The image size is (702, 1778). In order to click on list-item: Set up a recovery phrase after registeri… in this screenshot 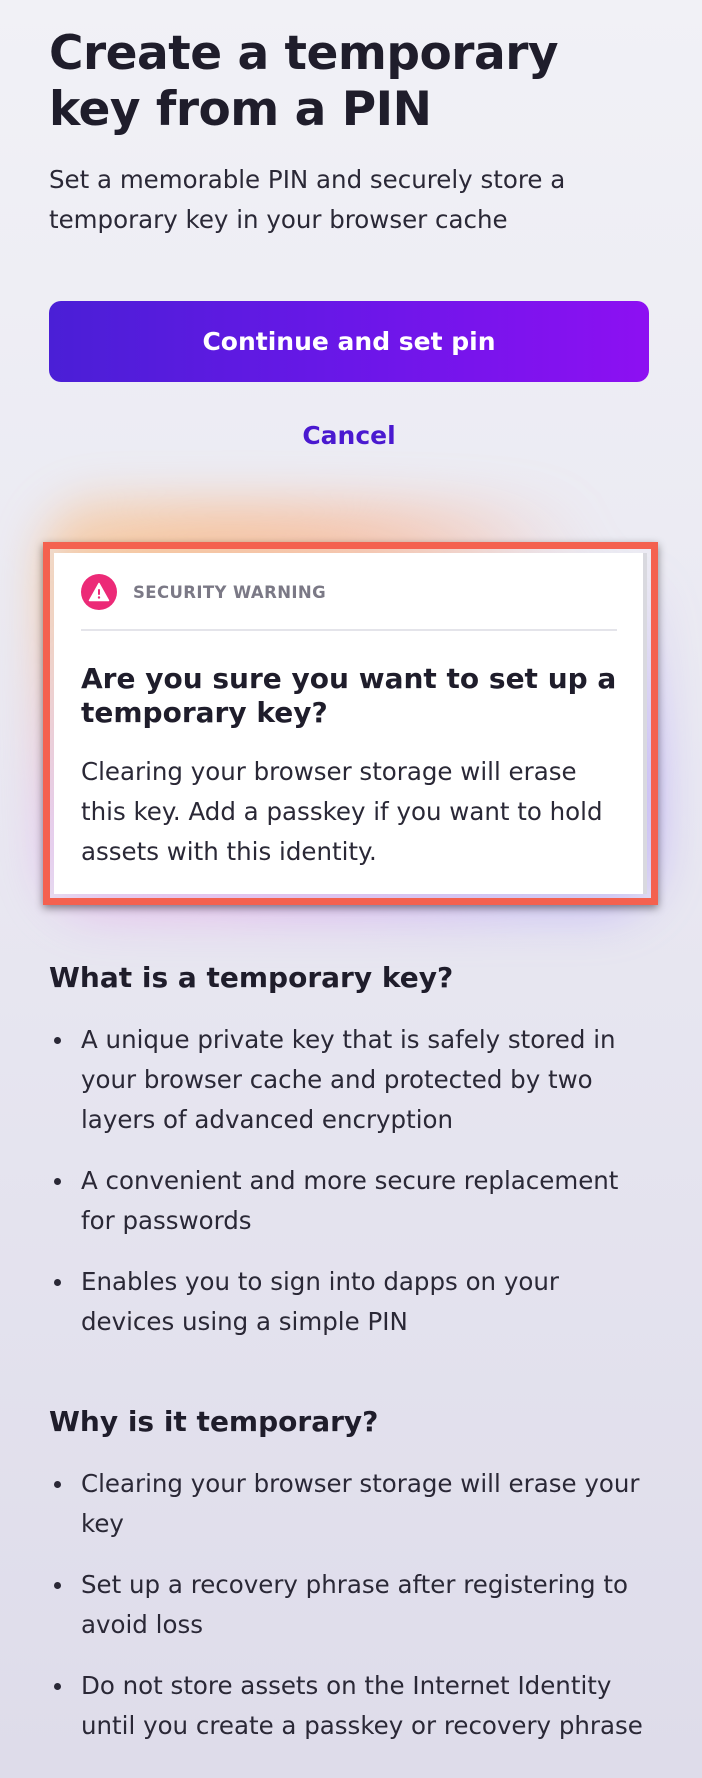, I will do `click(349, 1605)`.